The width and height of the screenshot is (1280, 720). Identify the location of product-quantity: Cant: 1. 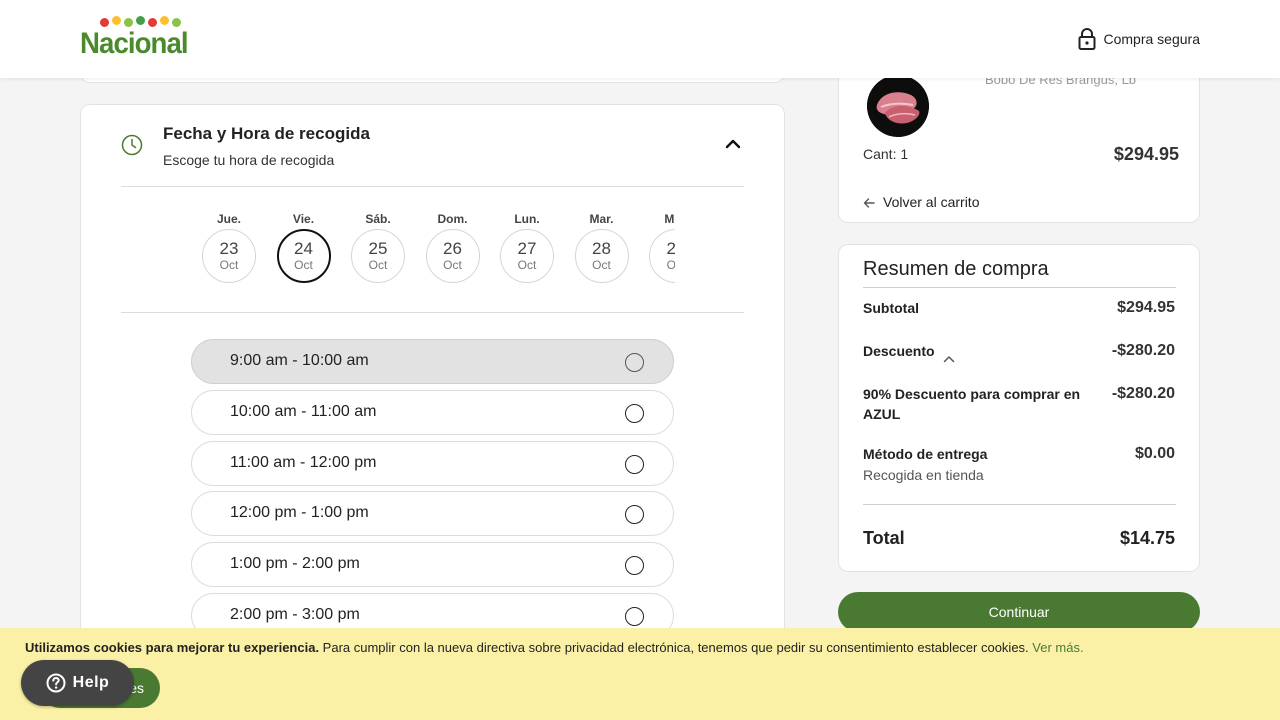
(886, 154).